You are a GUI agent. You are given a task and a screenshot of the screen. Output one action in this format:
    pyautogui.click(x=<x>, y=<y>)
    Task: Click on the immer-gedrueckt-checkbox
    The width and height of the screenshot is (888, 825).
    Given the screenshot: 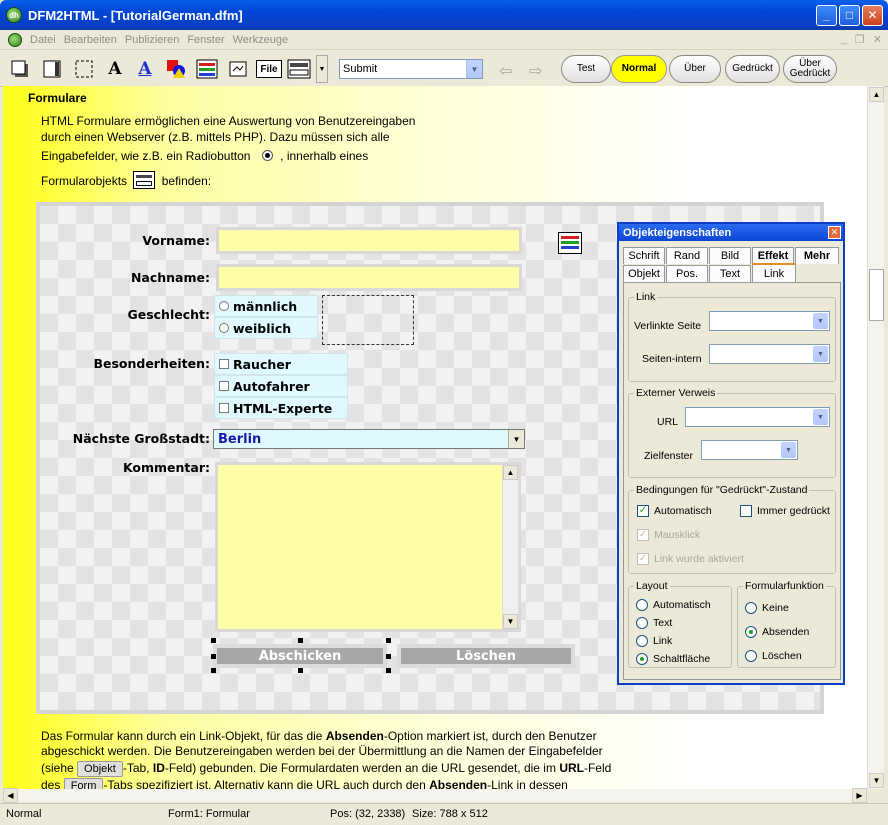 What is the action you would take?
    pyautogui.click(x=746, y=511)
    